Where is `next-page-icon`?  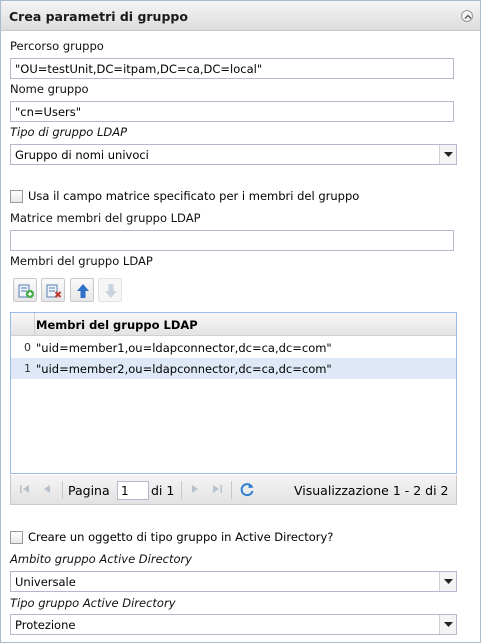
next-page-icon is located at coordinates (195, 490).